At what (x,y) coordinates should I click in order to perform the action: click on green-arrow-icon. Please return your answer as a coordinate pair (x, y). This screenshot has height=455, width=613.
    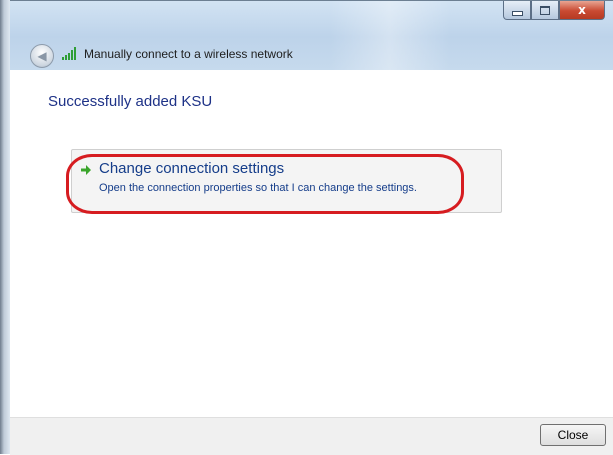
    Looking at the image, I should click on (86, 170).